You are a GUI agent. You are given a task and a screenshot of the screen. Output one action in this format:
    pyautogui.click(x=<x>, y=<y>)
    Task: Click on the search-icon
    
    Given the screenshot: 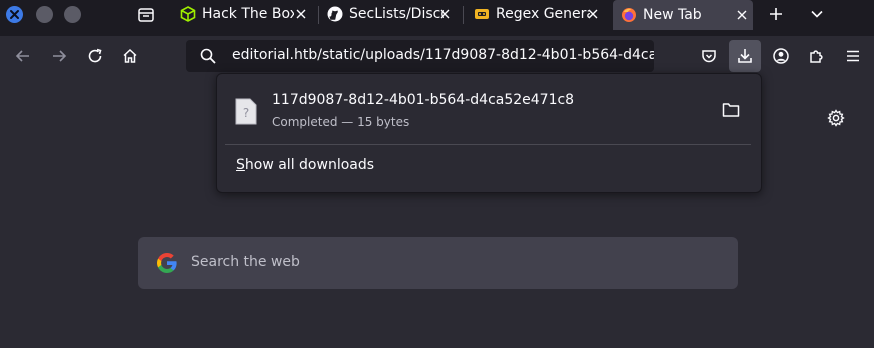 What is the action you would take?
    pyautogui.click(x=208, y=56)
    